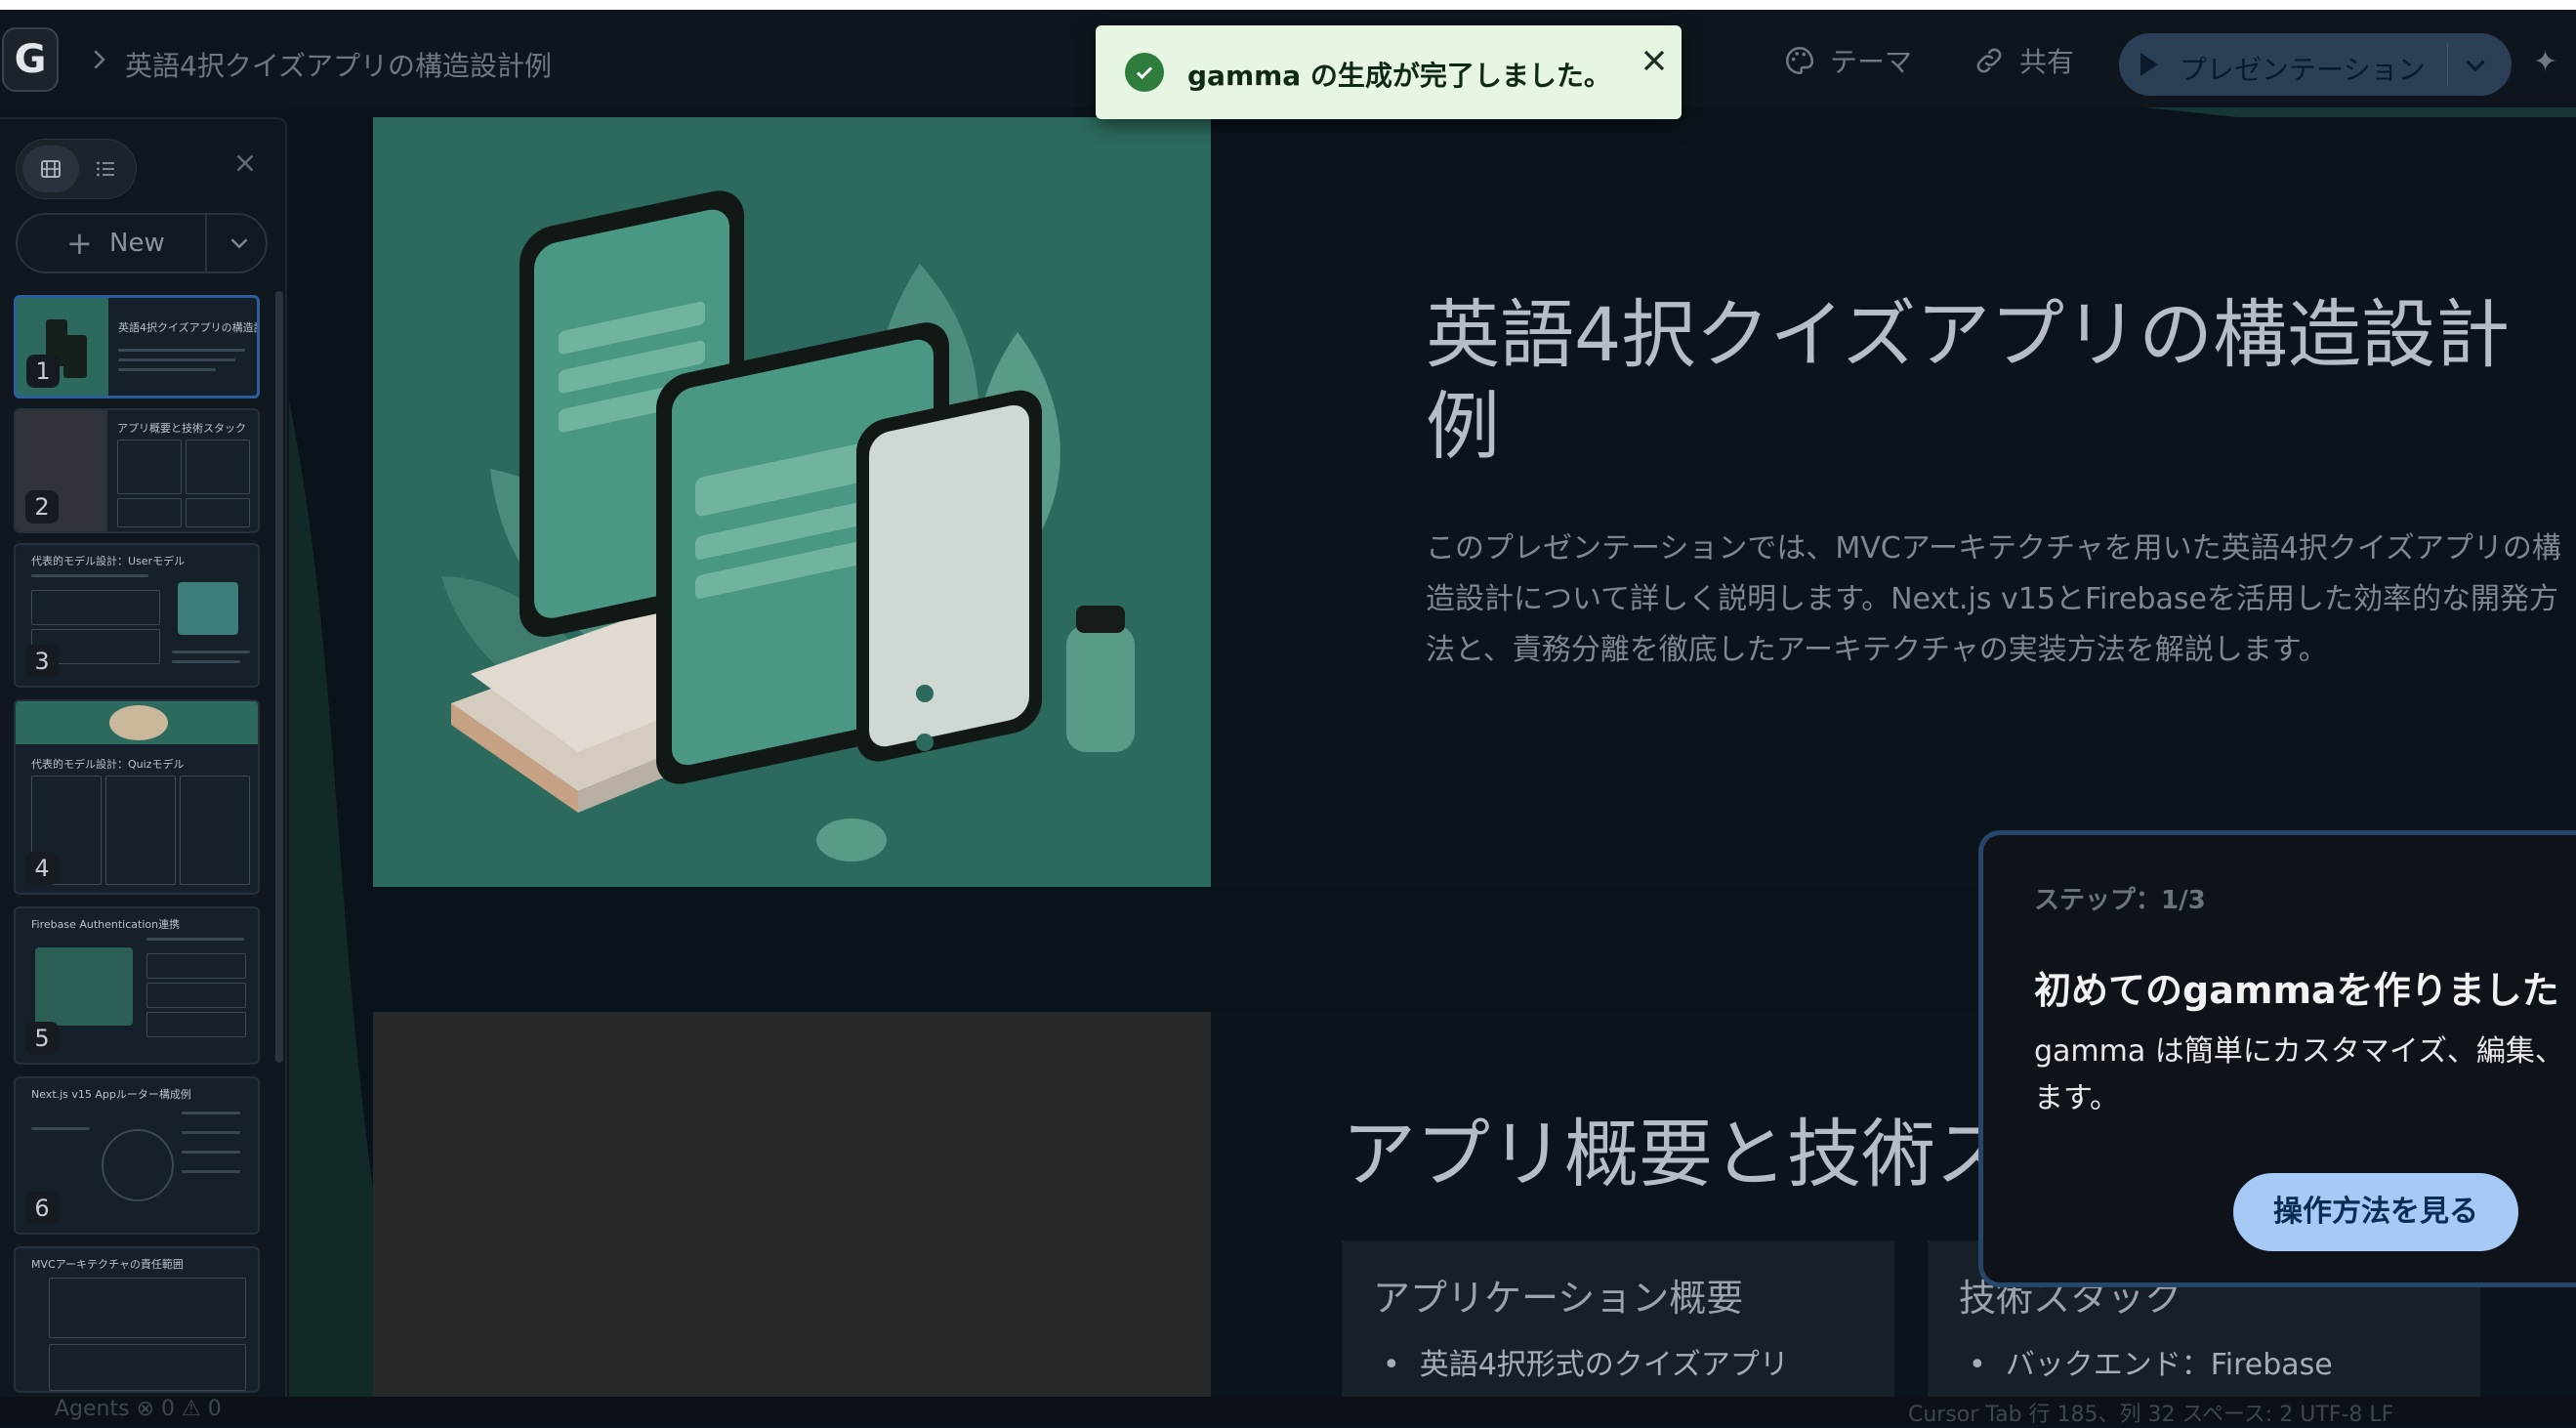 The height and width of the screenshot is (1428, 2576). Describe the element at coordinates (79, 243) in the screenshot. I see `plus-icon: +` at that location.